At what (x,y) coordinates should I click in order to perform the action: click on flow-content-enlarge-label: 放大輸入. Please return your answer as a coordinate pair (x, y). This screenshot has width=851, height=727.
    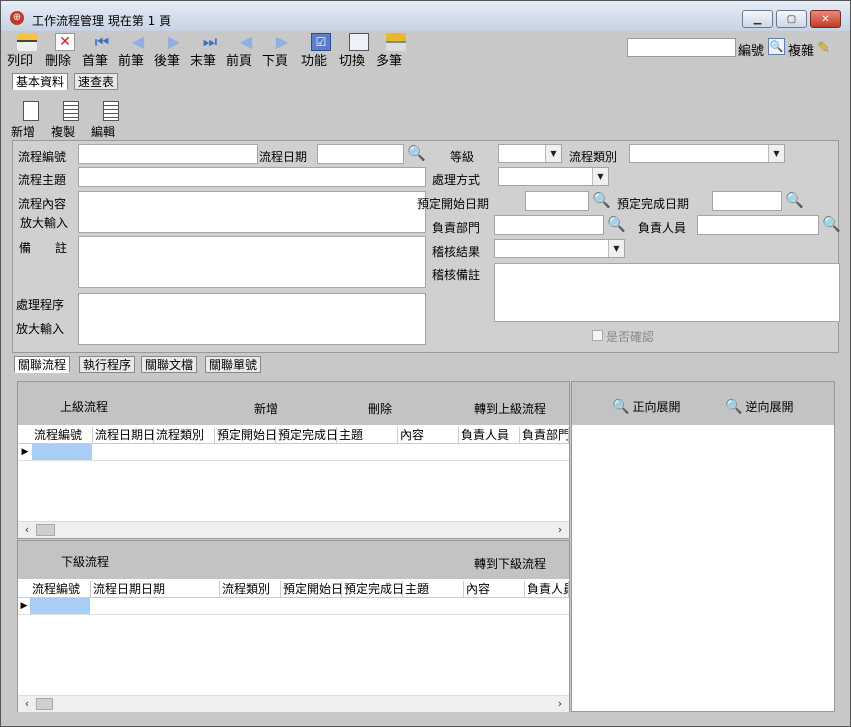
    Looking at the image, I should click on (44, 222).